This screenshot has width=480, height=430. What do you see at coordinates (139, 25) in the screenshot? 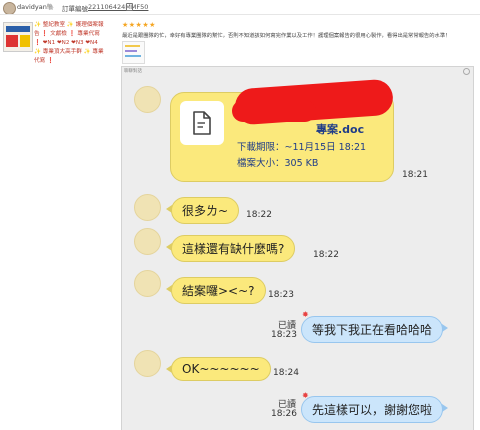
I see `rating-stars: ★★★★★` at bounding box center [139, 25].